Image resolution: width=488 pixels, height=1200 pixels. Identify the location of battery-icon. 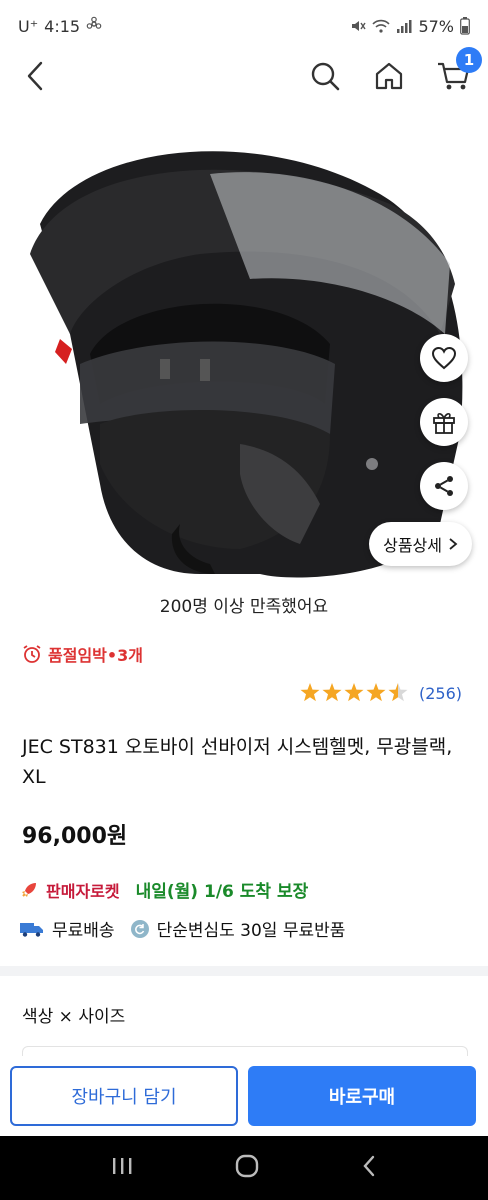
(465, 26).